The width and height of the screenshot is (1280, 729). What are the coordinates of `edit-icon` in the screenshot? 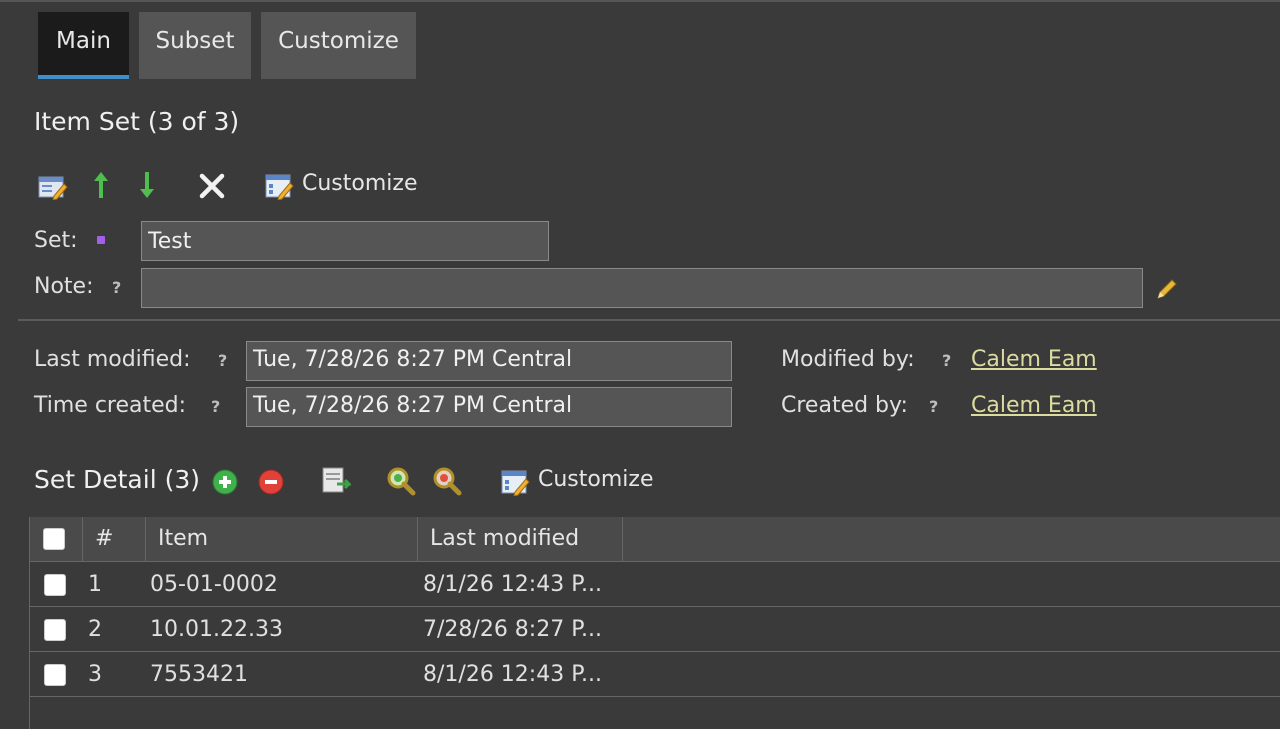 It's located at (53, 186).